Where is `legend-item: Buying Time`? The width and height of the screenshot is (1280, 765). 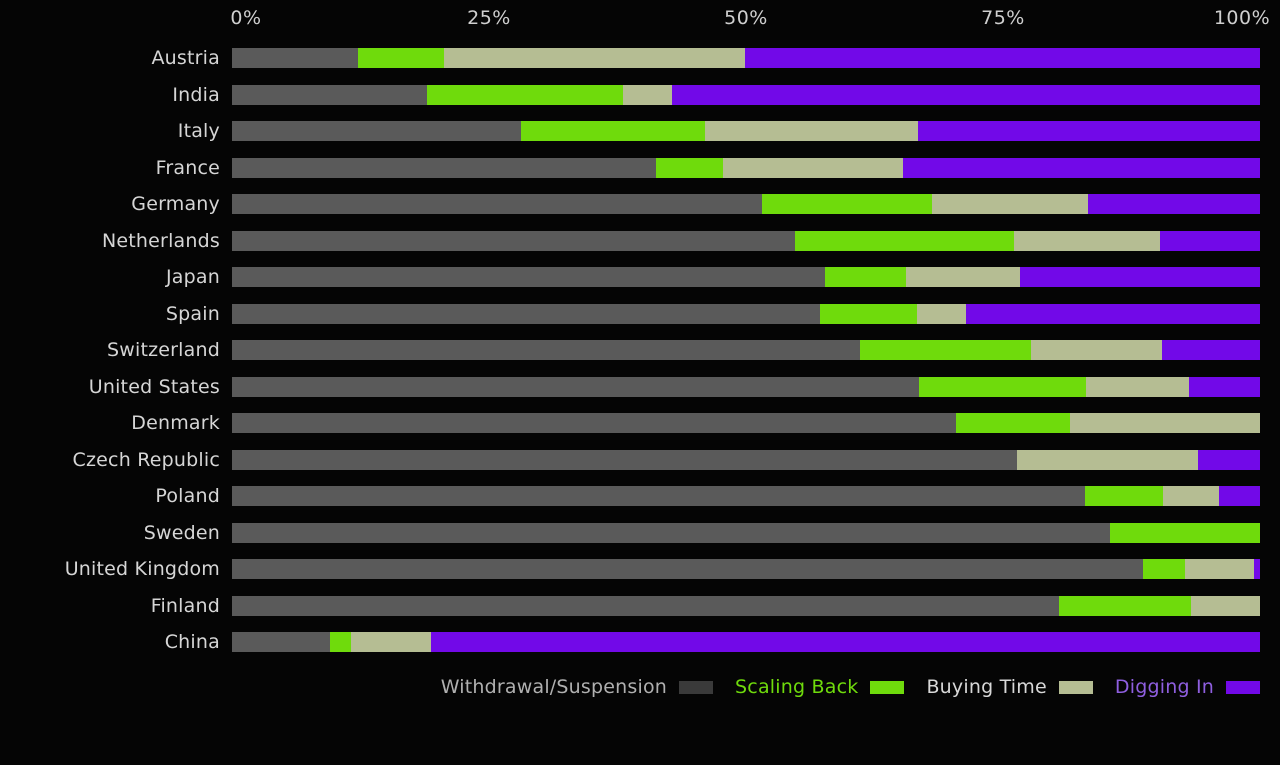
legend-item: Buying Time is located at coordinates (1020, 687).